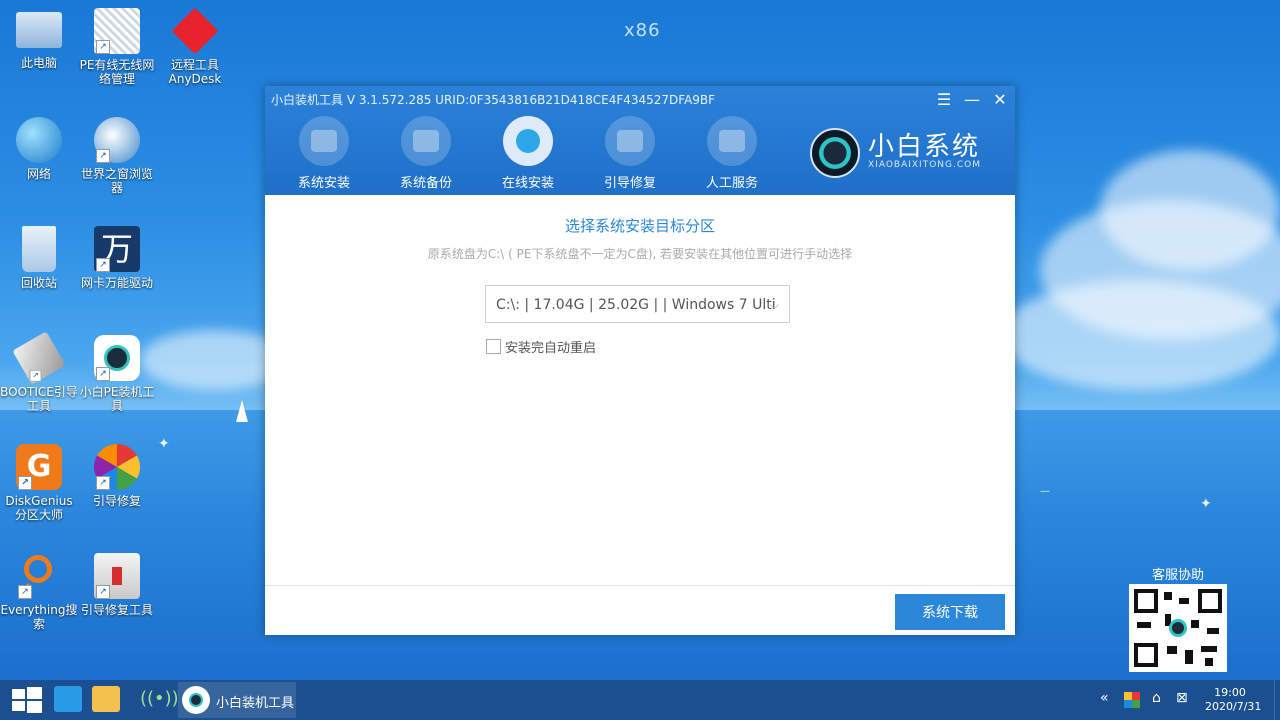 The width and height of the screenshot is (1280, 720). I want to click on anydesk-icon, so click(195, 31).